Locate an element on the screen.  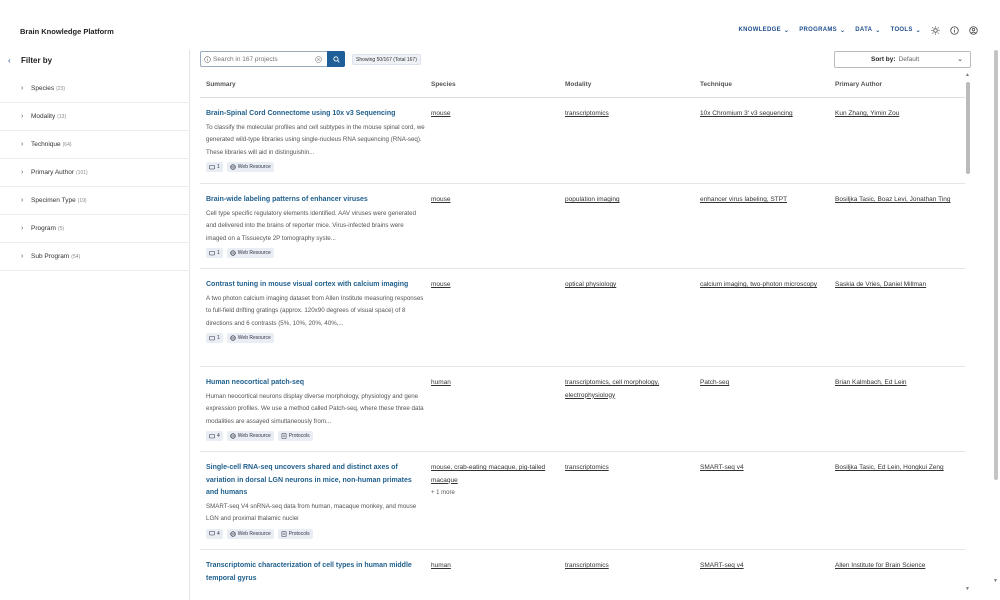
table-scrollbar-thumb is located at coordinates (968, 128).